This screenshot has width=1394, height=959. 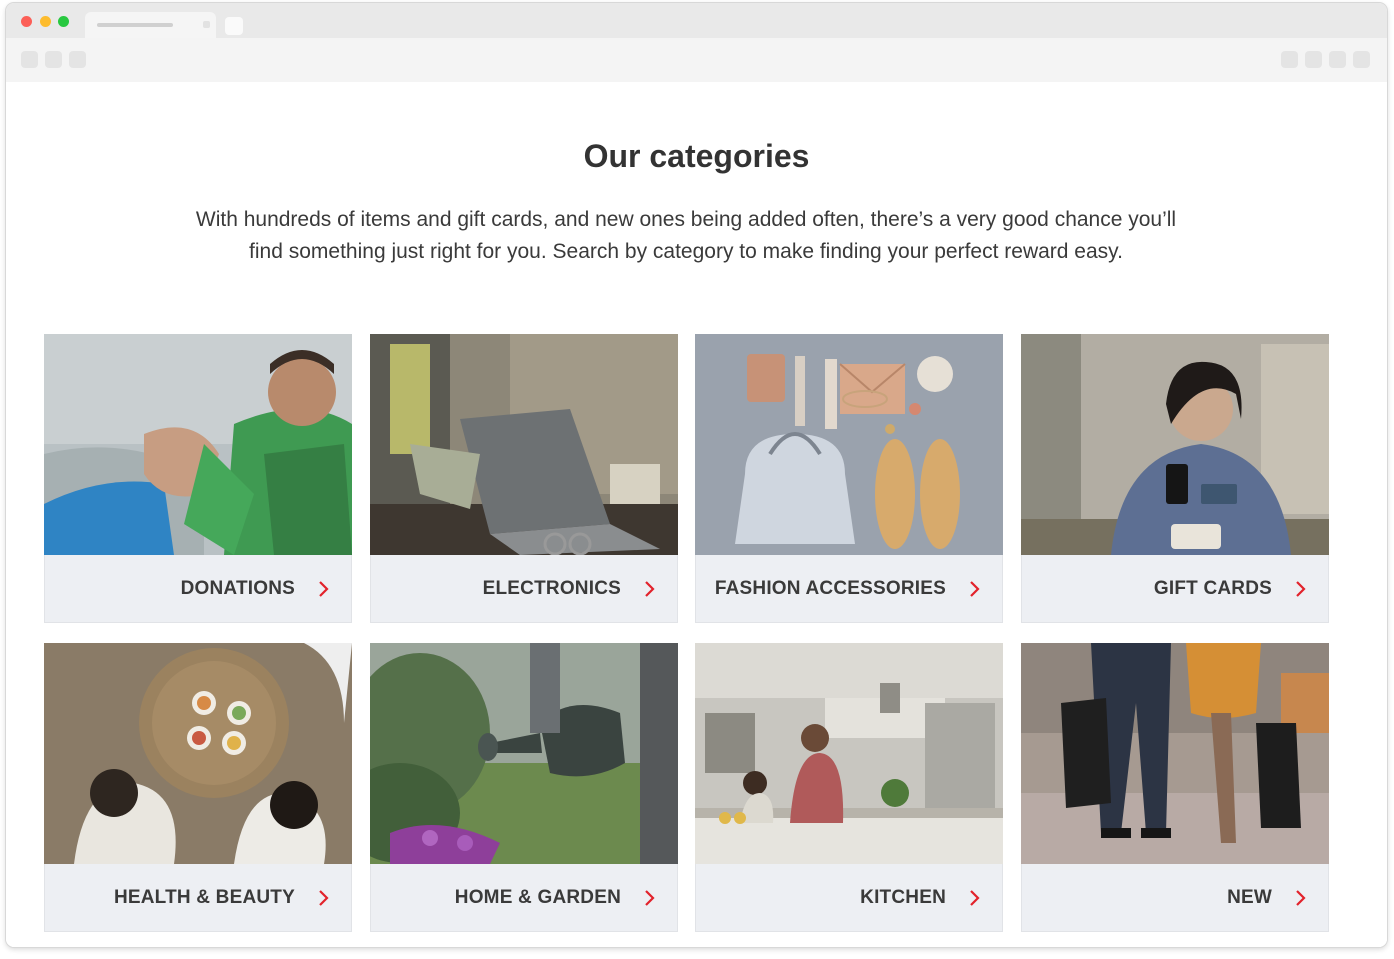 I want to click on browser-toolbar, so click(x=696, y=60).